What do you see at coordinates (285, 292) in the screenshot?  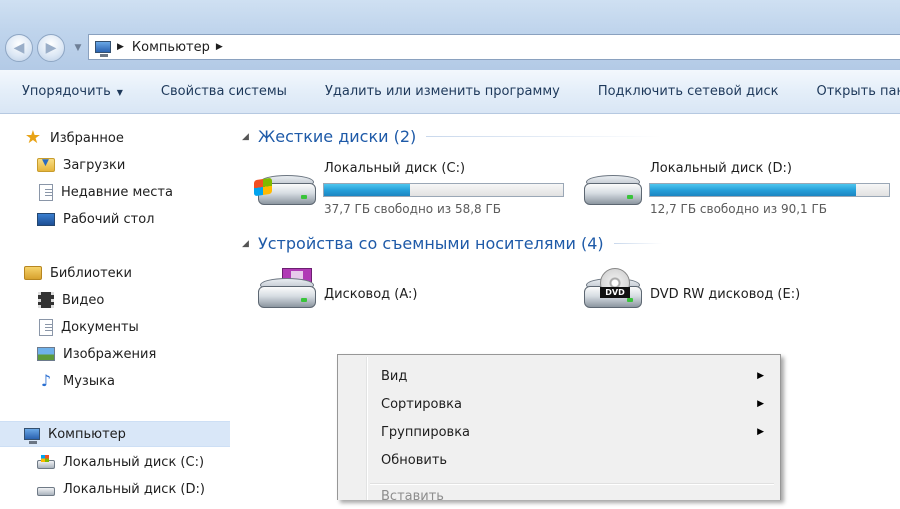 I see `floppy-drive-icon` at bounding box center [285, 292].